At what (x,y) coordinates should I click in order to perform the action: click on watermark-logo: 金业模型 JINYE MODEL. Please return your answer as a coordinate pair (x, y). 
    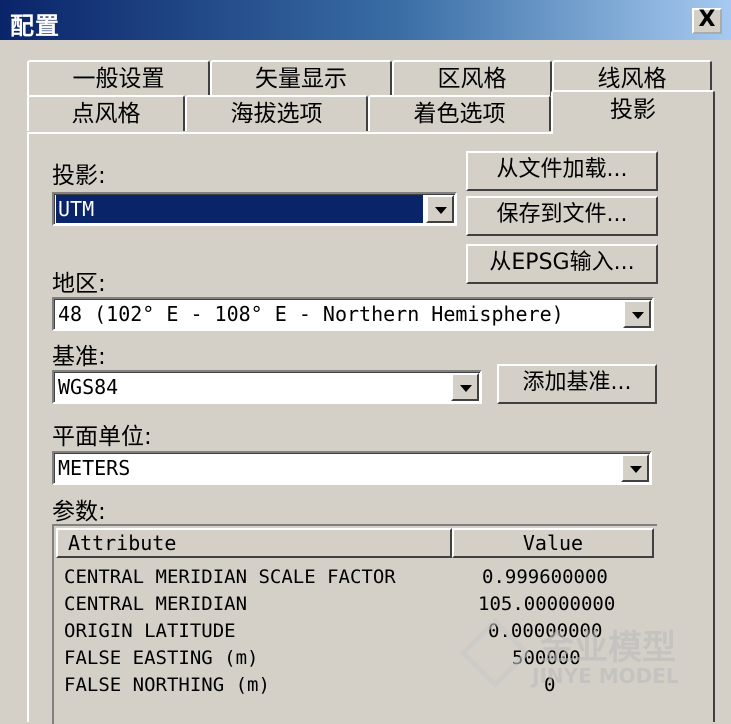
    Looking at the image, I should click on (589, 653).